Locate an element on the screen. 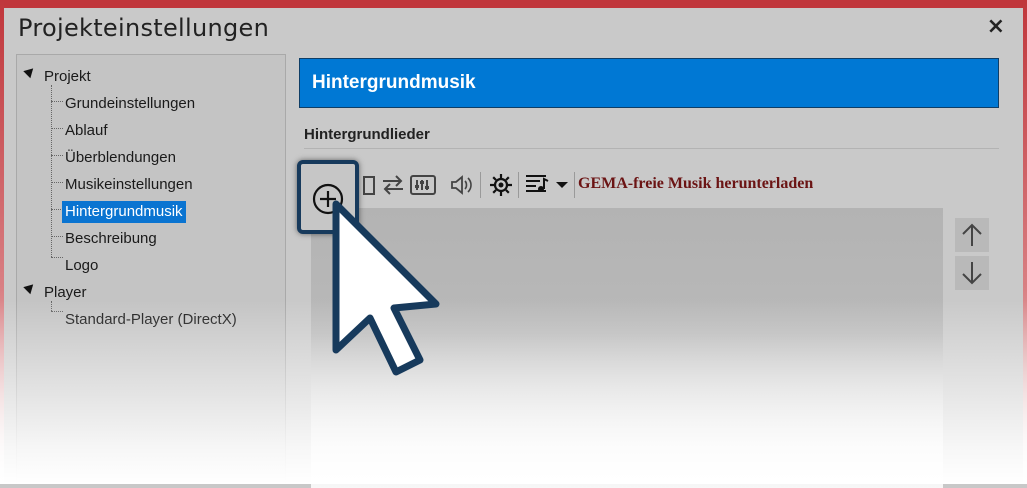  tree-item-label: Projekt is located at coordinates (67, 76).